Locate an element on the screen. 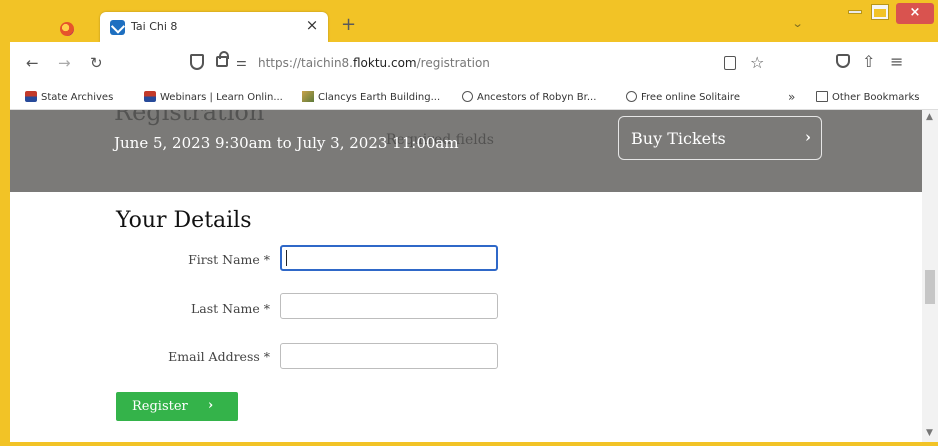 The width and height of the screenshot is (938, 446). window-close-button: × is located at coordinates (915, 13).